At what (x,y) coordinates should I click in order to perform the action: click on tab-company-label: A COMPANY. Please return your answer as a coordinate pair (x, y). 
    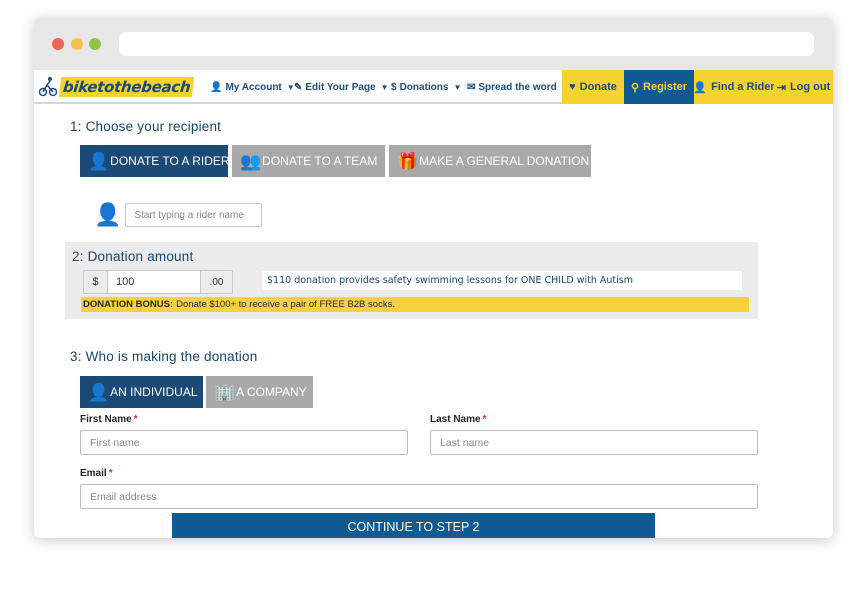
    Looking at the image, I should click on (271, 392).